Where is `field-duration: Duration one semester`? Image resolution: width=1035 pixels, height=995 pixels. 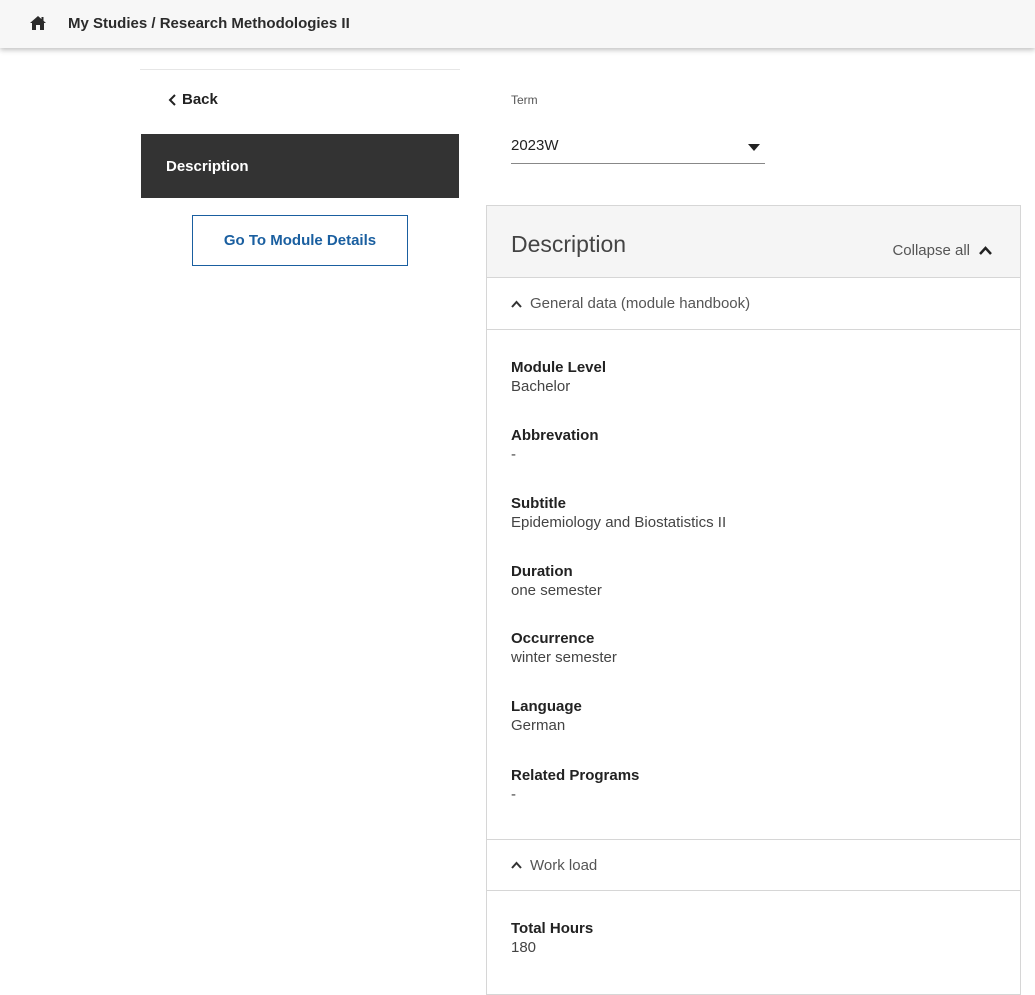 field-duration: Duration one semester is located at coordinates (556, 582).